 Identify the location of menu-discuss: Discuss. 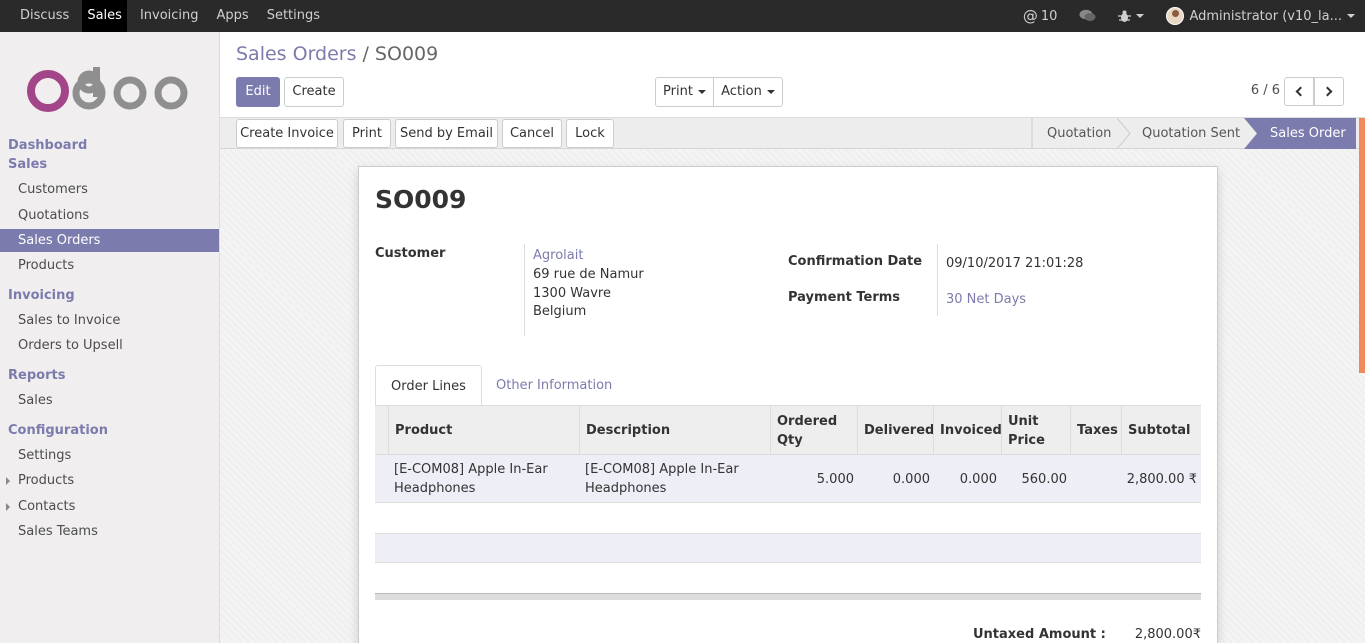
(44, 16).